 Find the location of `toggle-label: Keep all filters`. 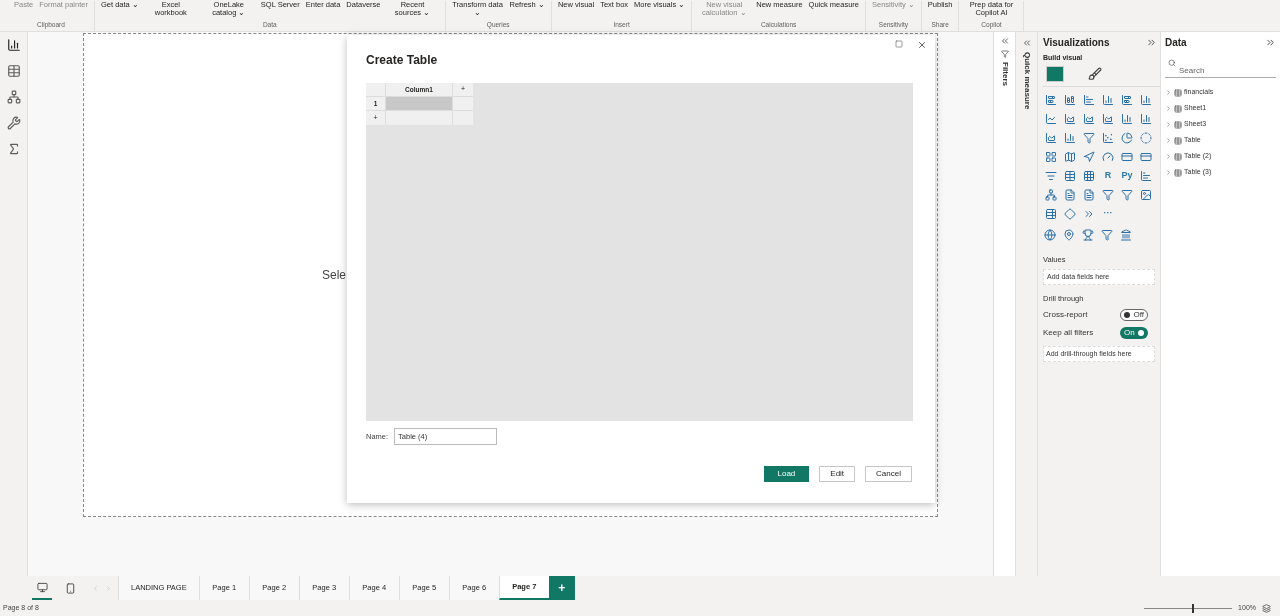

toggle-label: Keep all filters is located at coordinates (1068, 333).